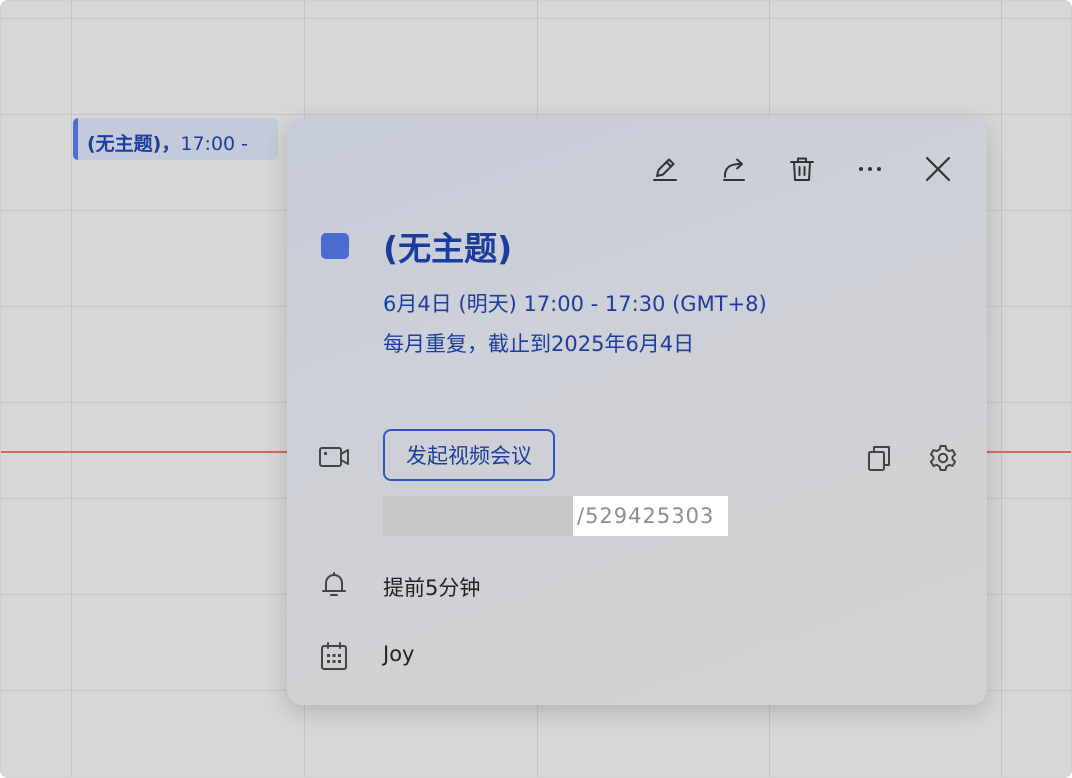 The width and height of the screenshot is (1072, 778). I want to click on gear-icon, so click(943, 458).